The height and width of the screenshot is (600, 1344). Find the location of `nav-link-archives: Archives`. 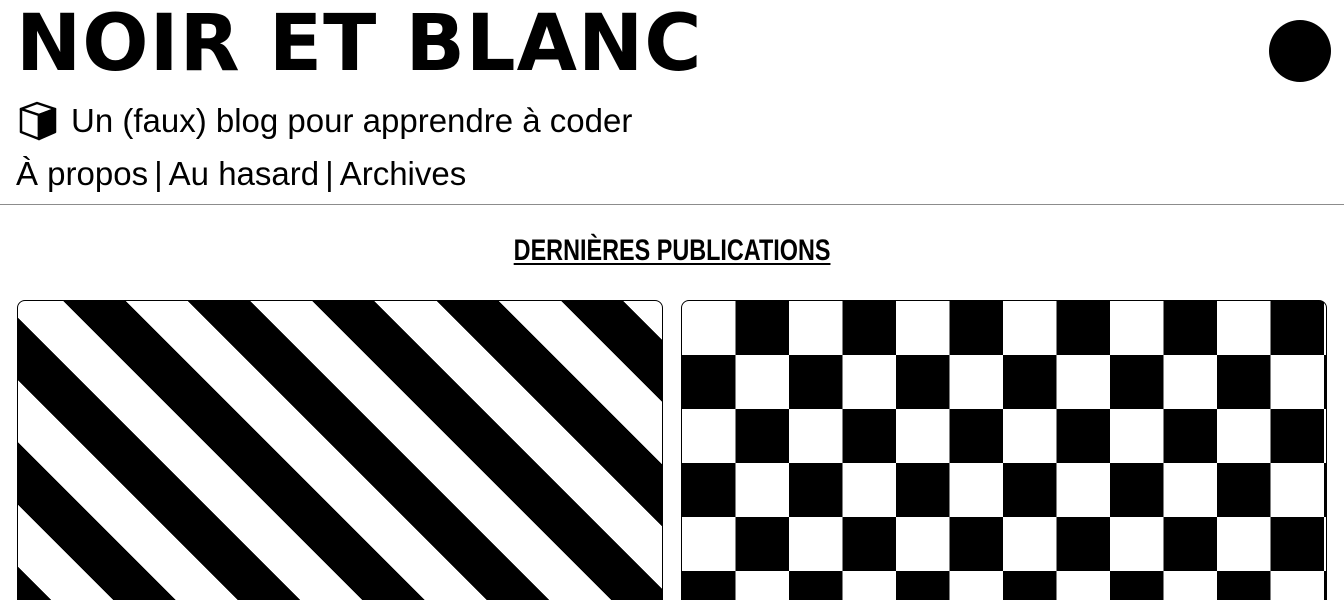

nav-link-archives: Archives is located at coordinates (403, 174).